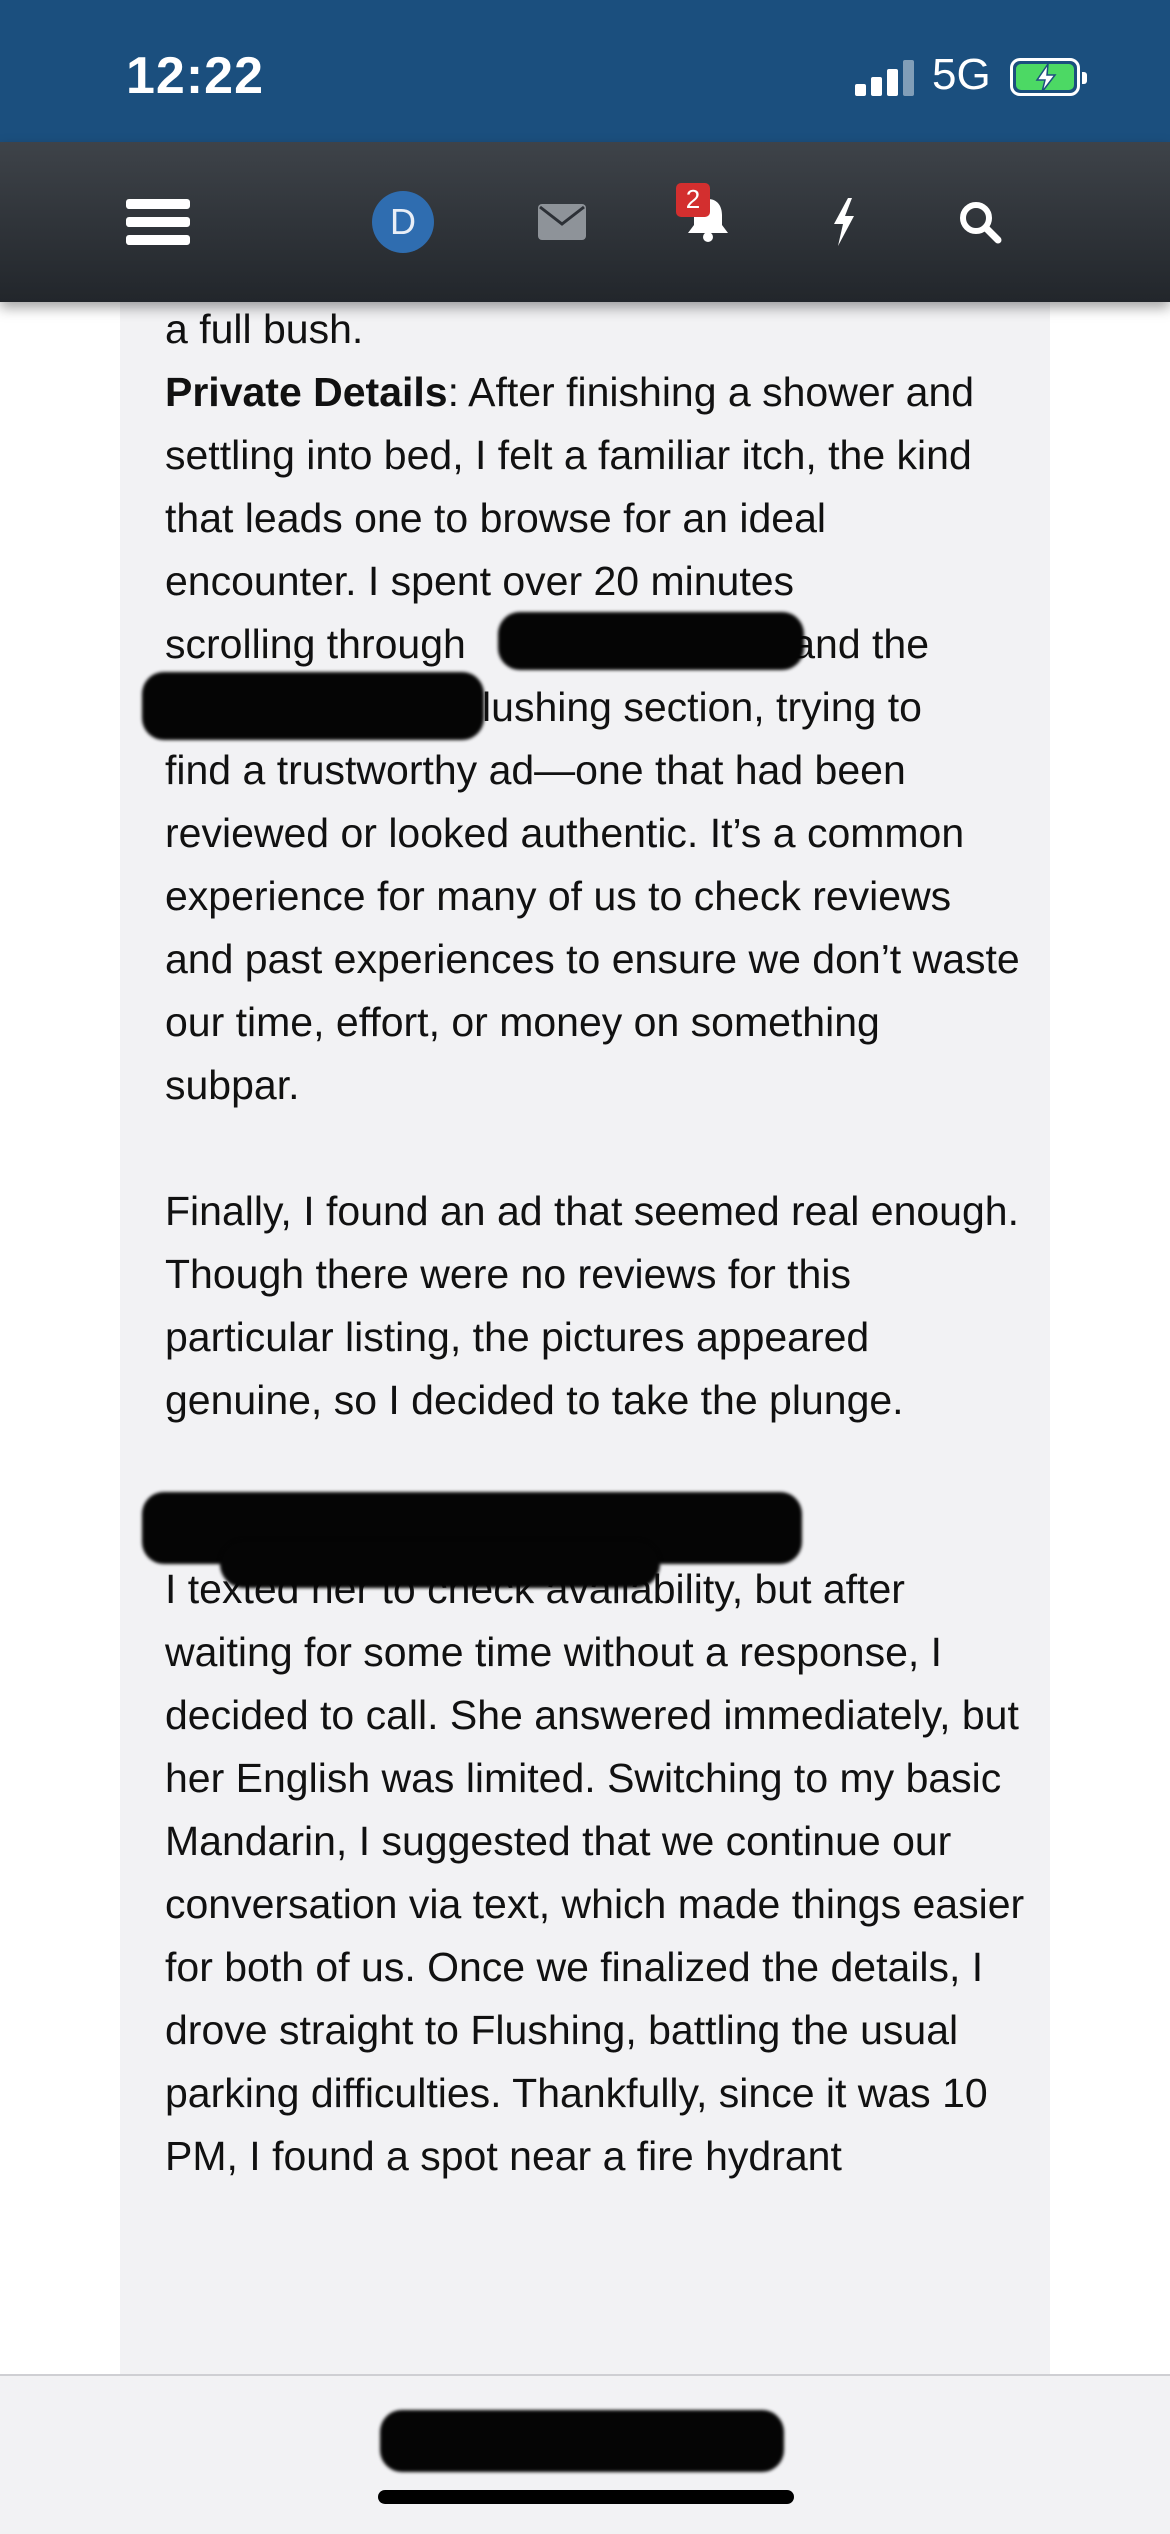  I want to click on top-nav-bar: D 2, so click(585, 222).